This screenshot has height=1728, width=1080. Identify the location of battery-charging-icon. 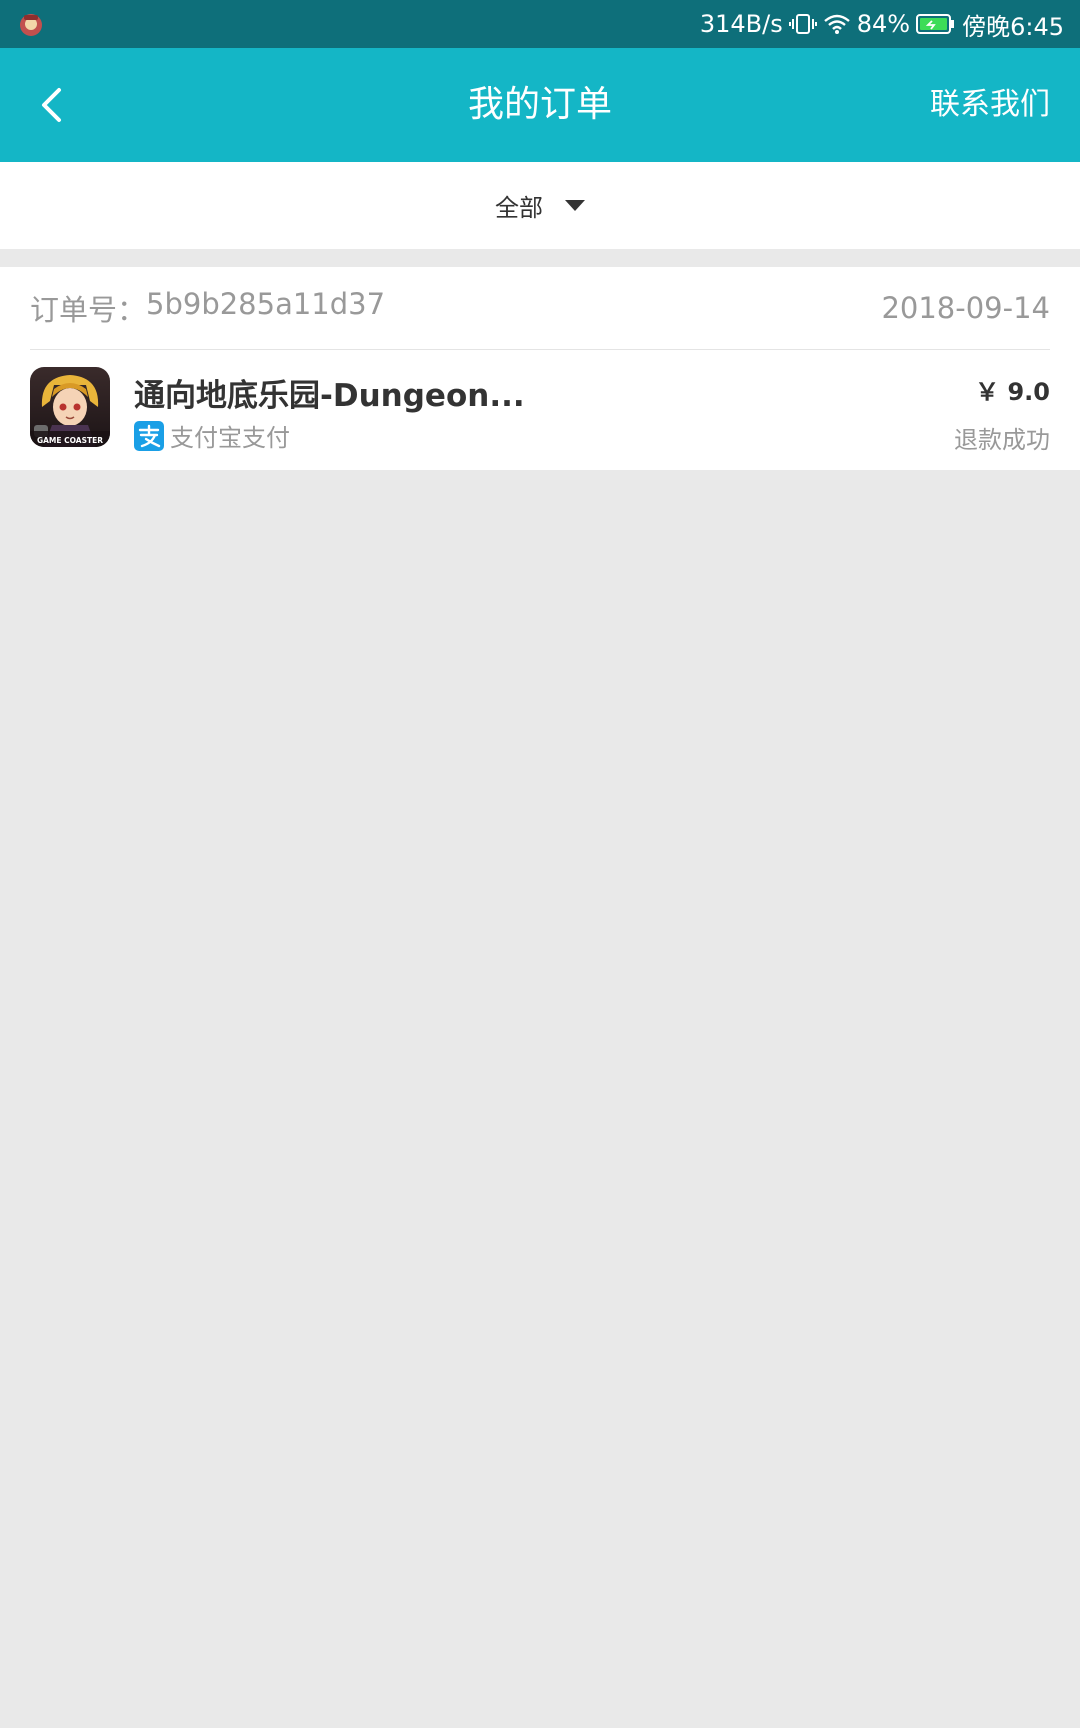
(935, 24).